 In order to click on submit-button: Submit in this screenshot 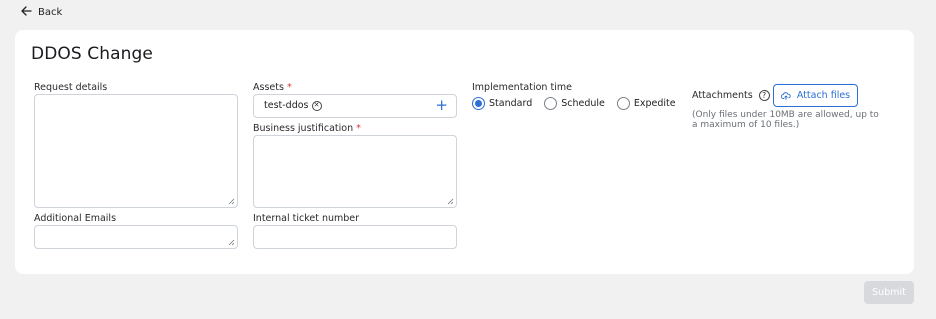, I will do `click(889, 292)`.